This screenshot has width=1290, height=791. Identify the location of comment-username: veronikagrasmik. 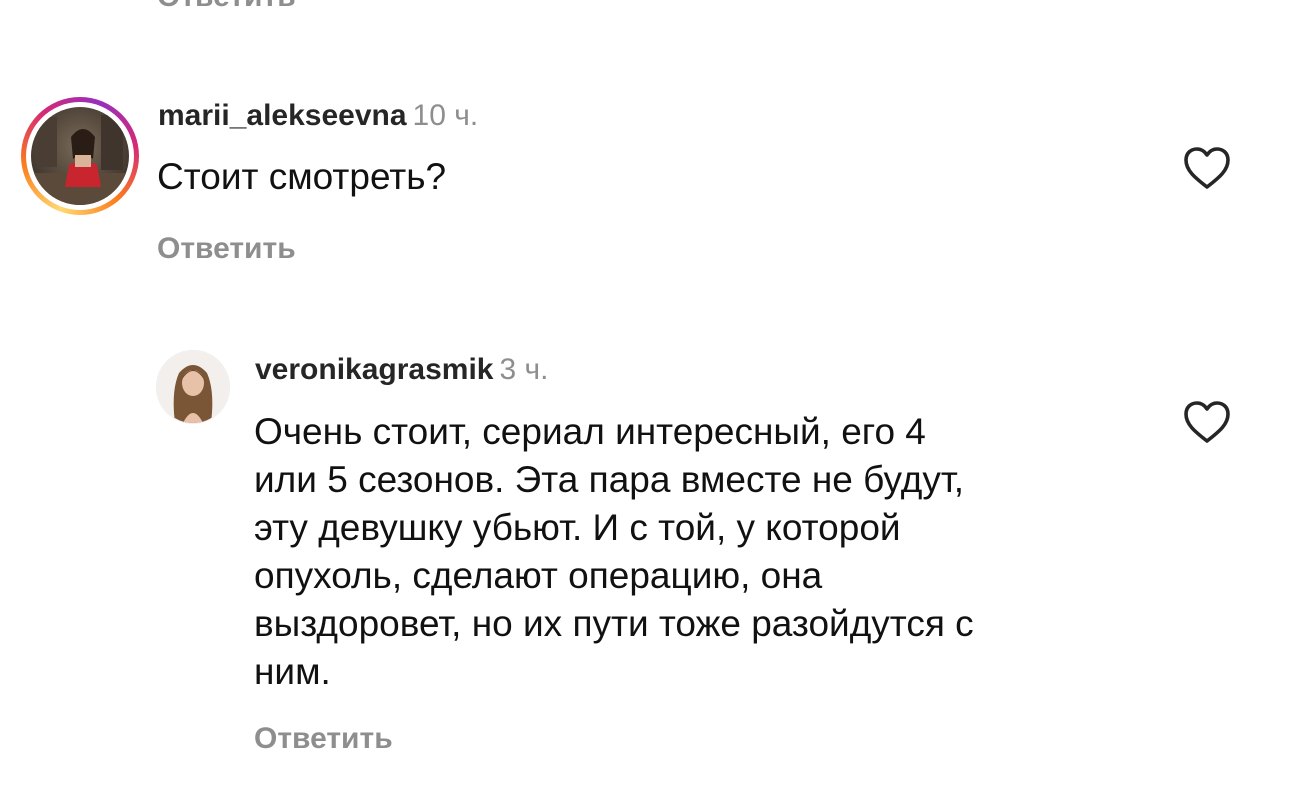
(374, 369).